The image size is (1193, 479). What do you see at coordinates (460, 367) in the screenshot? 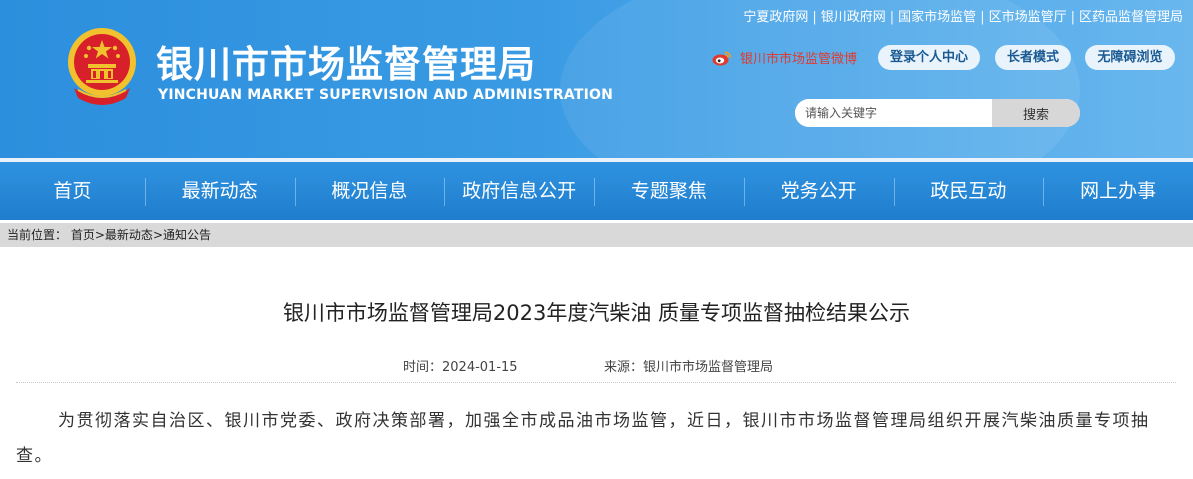
I see `article-time: 时间：2024-01-15` at bounding box center [460, 367].